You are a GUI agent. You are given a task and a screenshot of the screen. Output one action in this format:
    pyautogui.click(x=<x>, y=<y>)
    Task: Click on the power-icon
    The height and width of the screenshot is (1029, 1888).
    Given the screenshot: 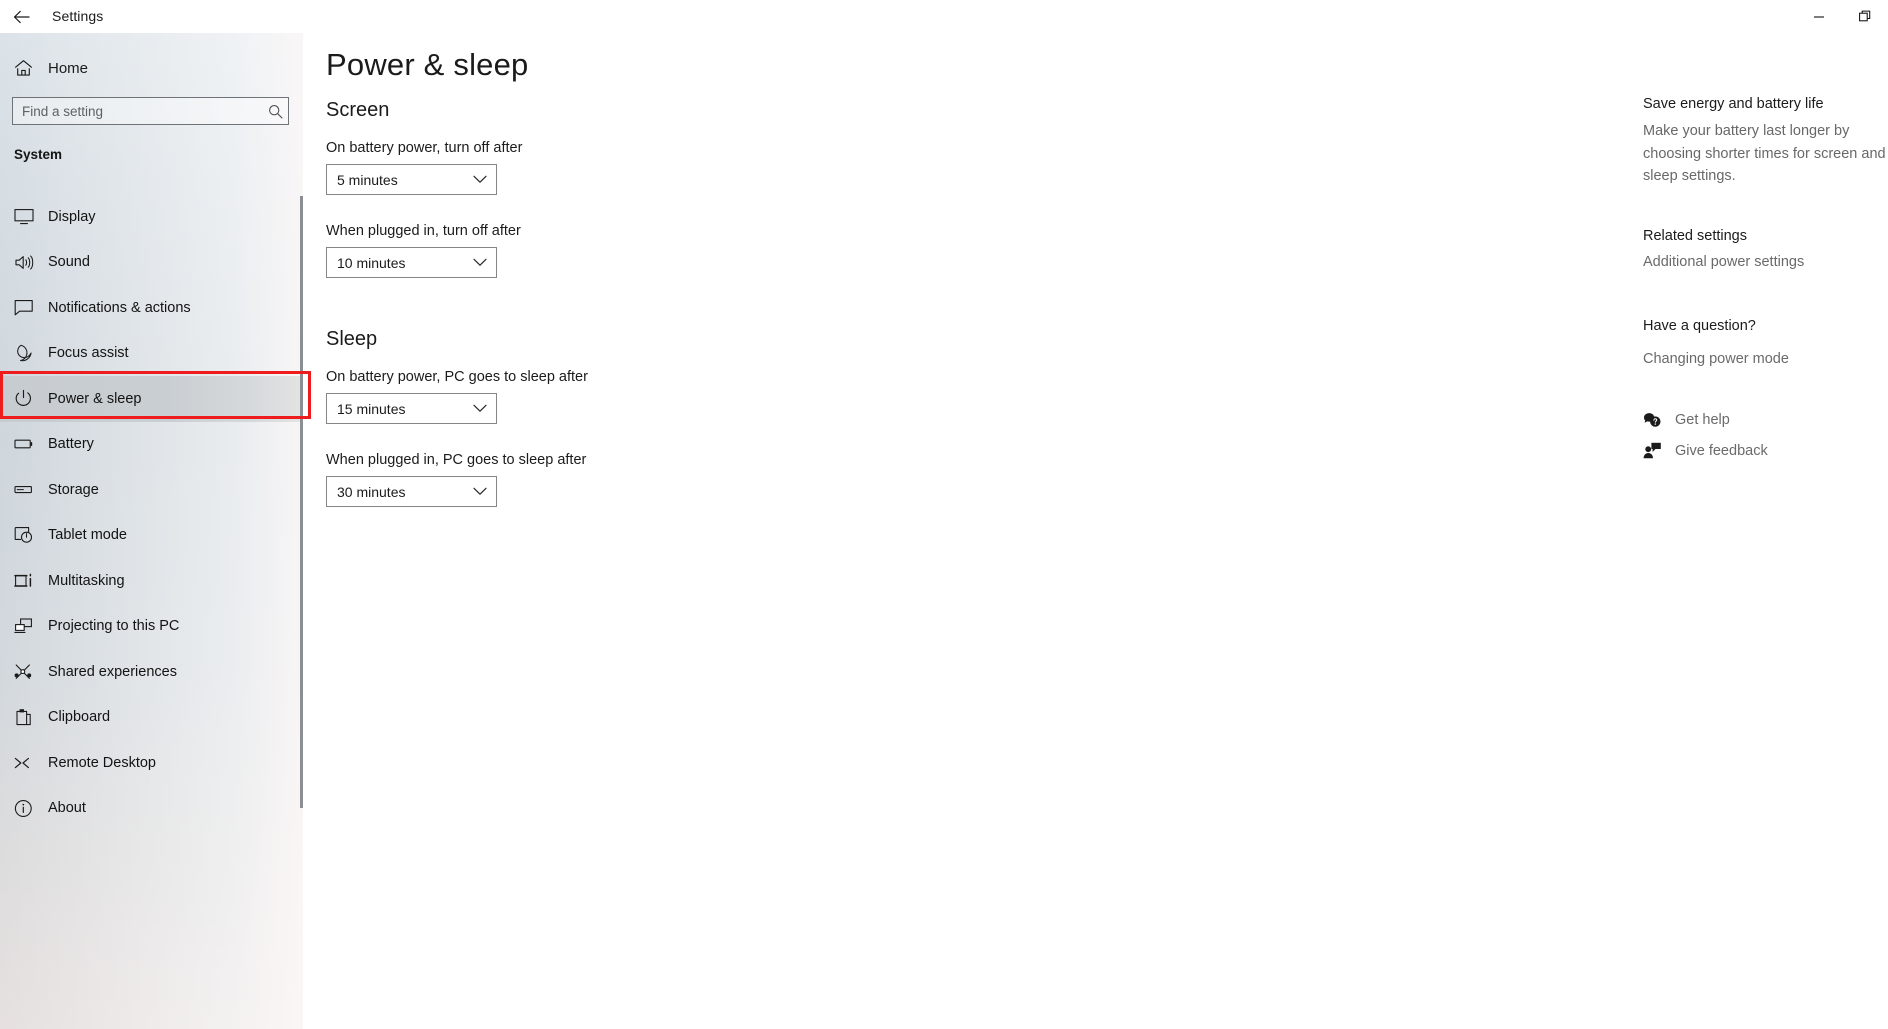 What is the action you would take?
    pyautogui.click(x=29, y=399)
    